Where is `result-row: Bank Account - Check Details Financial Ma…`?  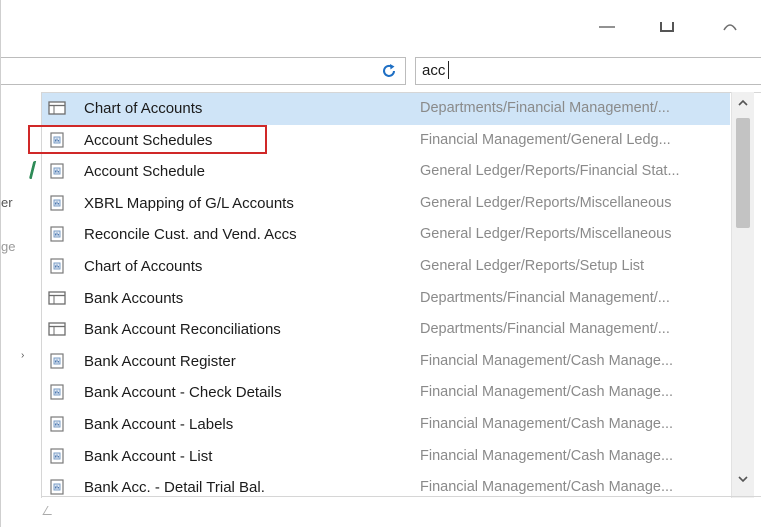 result-row: Bank Account - Check Details Financial Ma… is located at coordinates (386, 393).